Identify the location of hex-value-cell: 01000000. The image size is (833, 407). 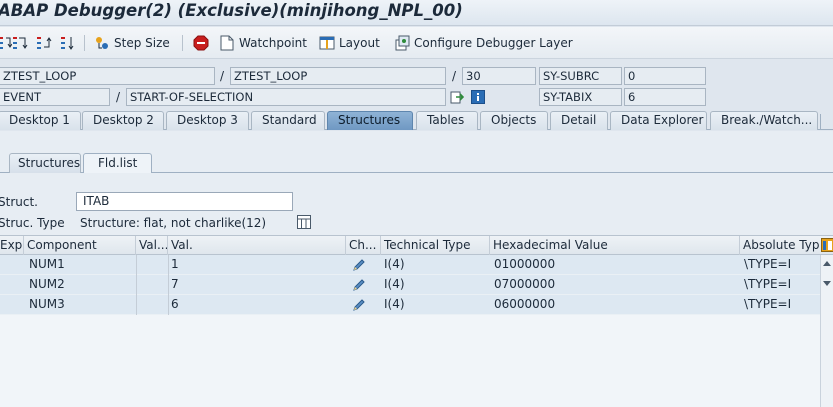
(525, 264).